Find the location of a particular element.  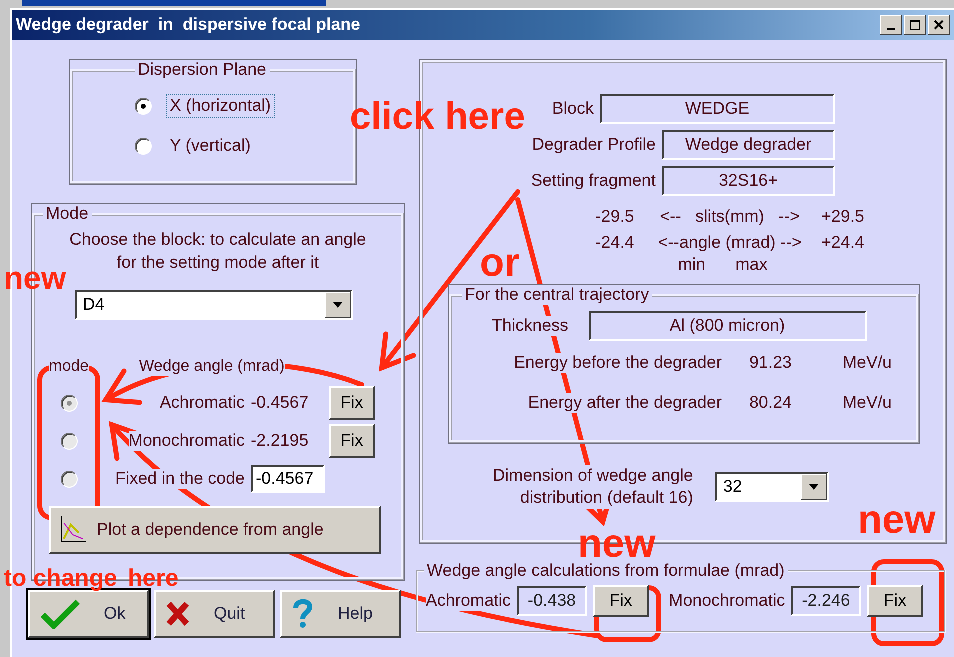

question-mark-icon is located at coordinates (303, 614).